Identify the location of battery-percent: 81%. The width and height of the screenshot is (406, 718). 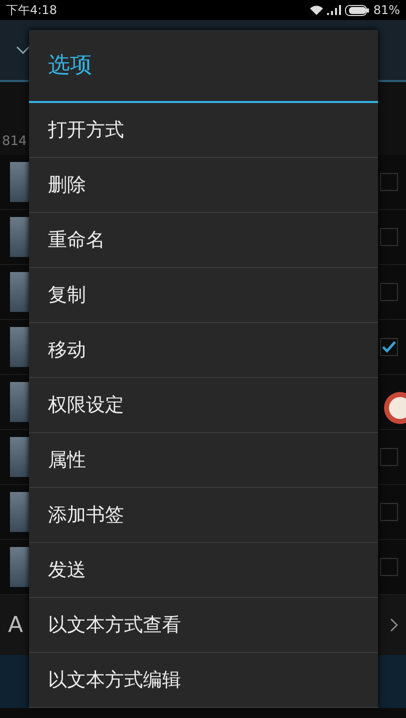
(386, 10).